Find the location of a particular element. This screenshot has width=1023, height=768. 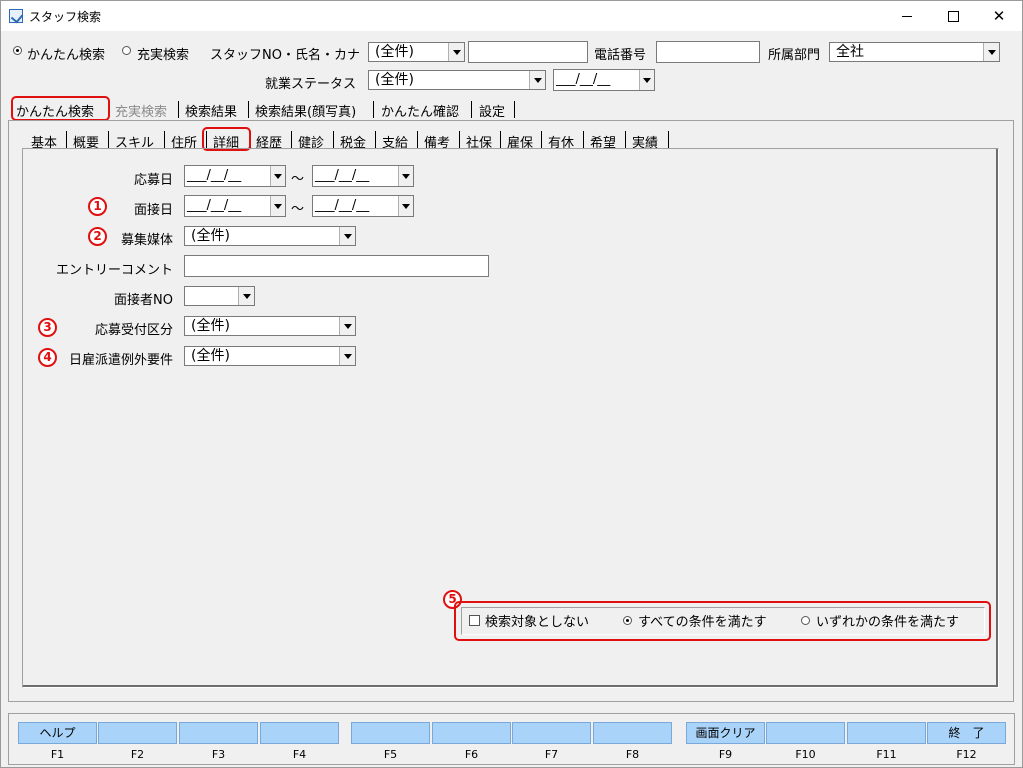

media-combo: (全件) is located at coordinates (270, 236).